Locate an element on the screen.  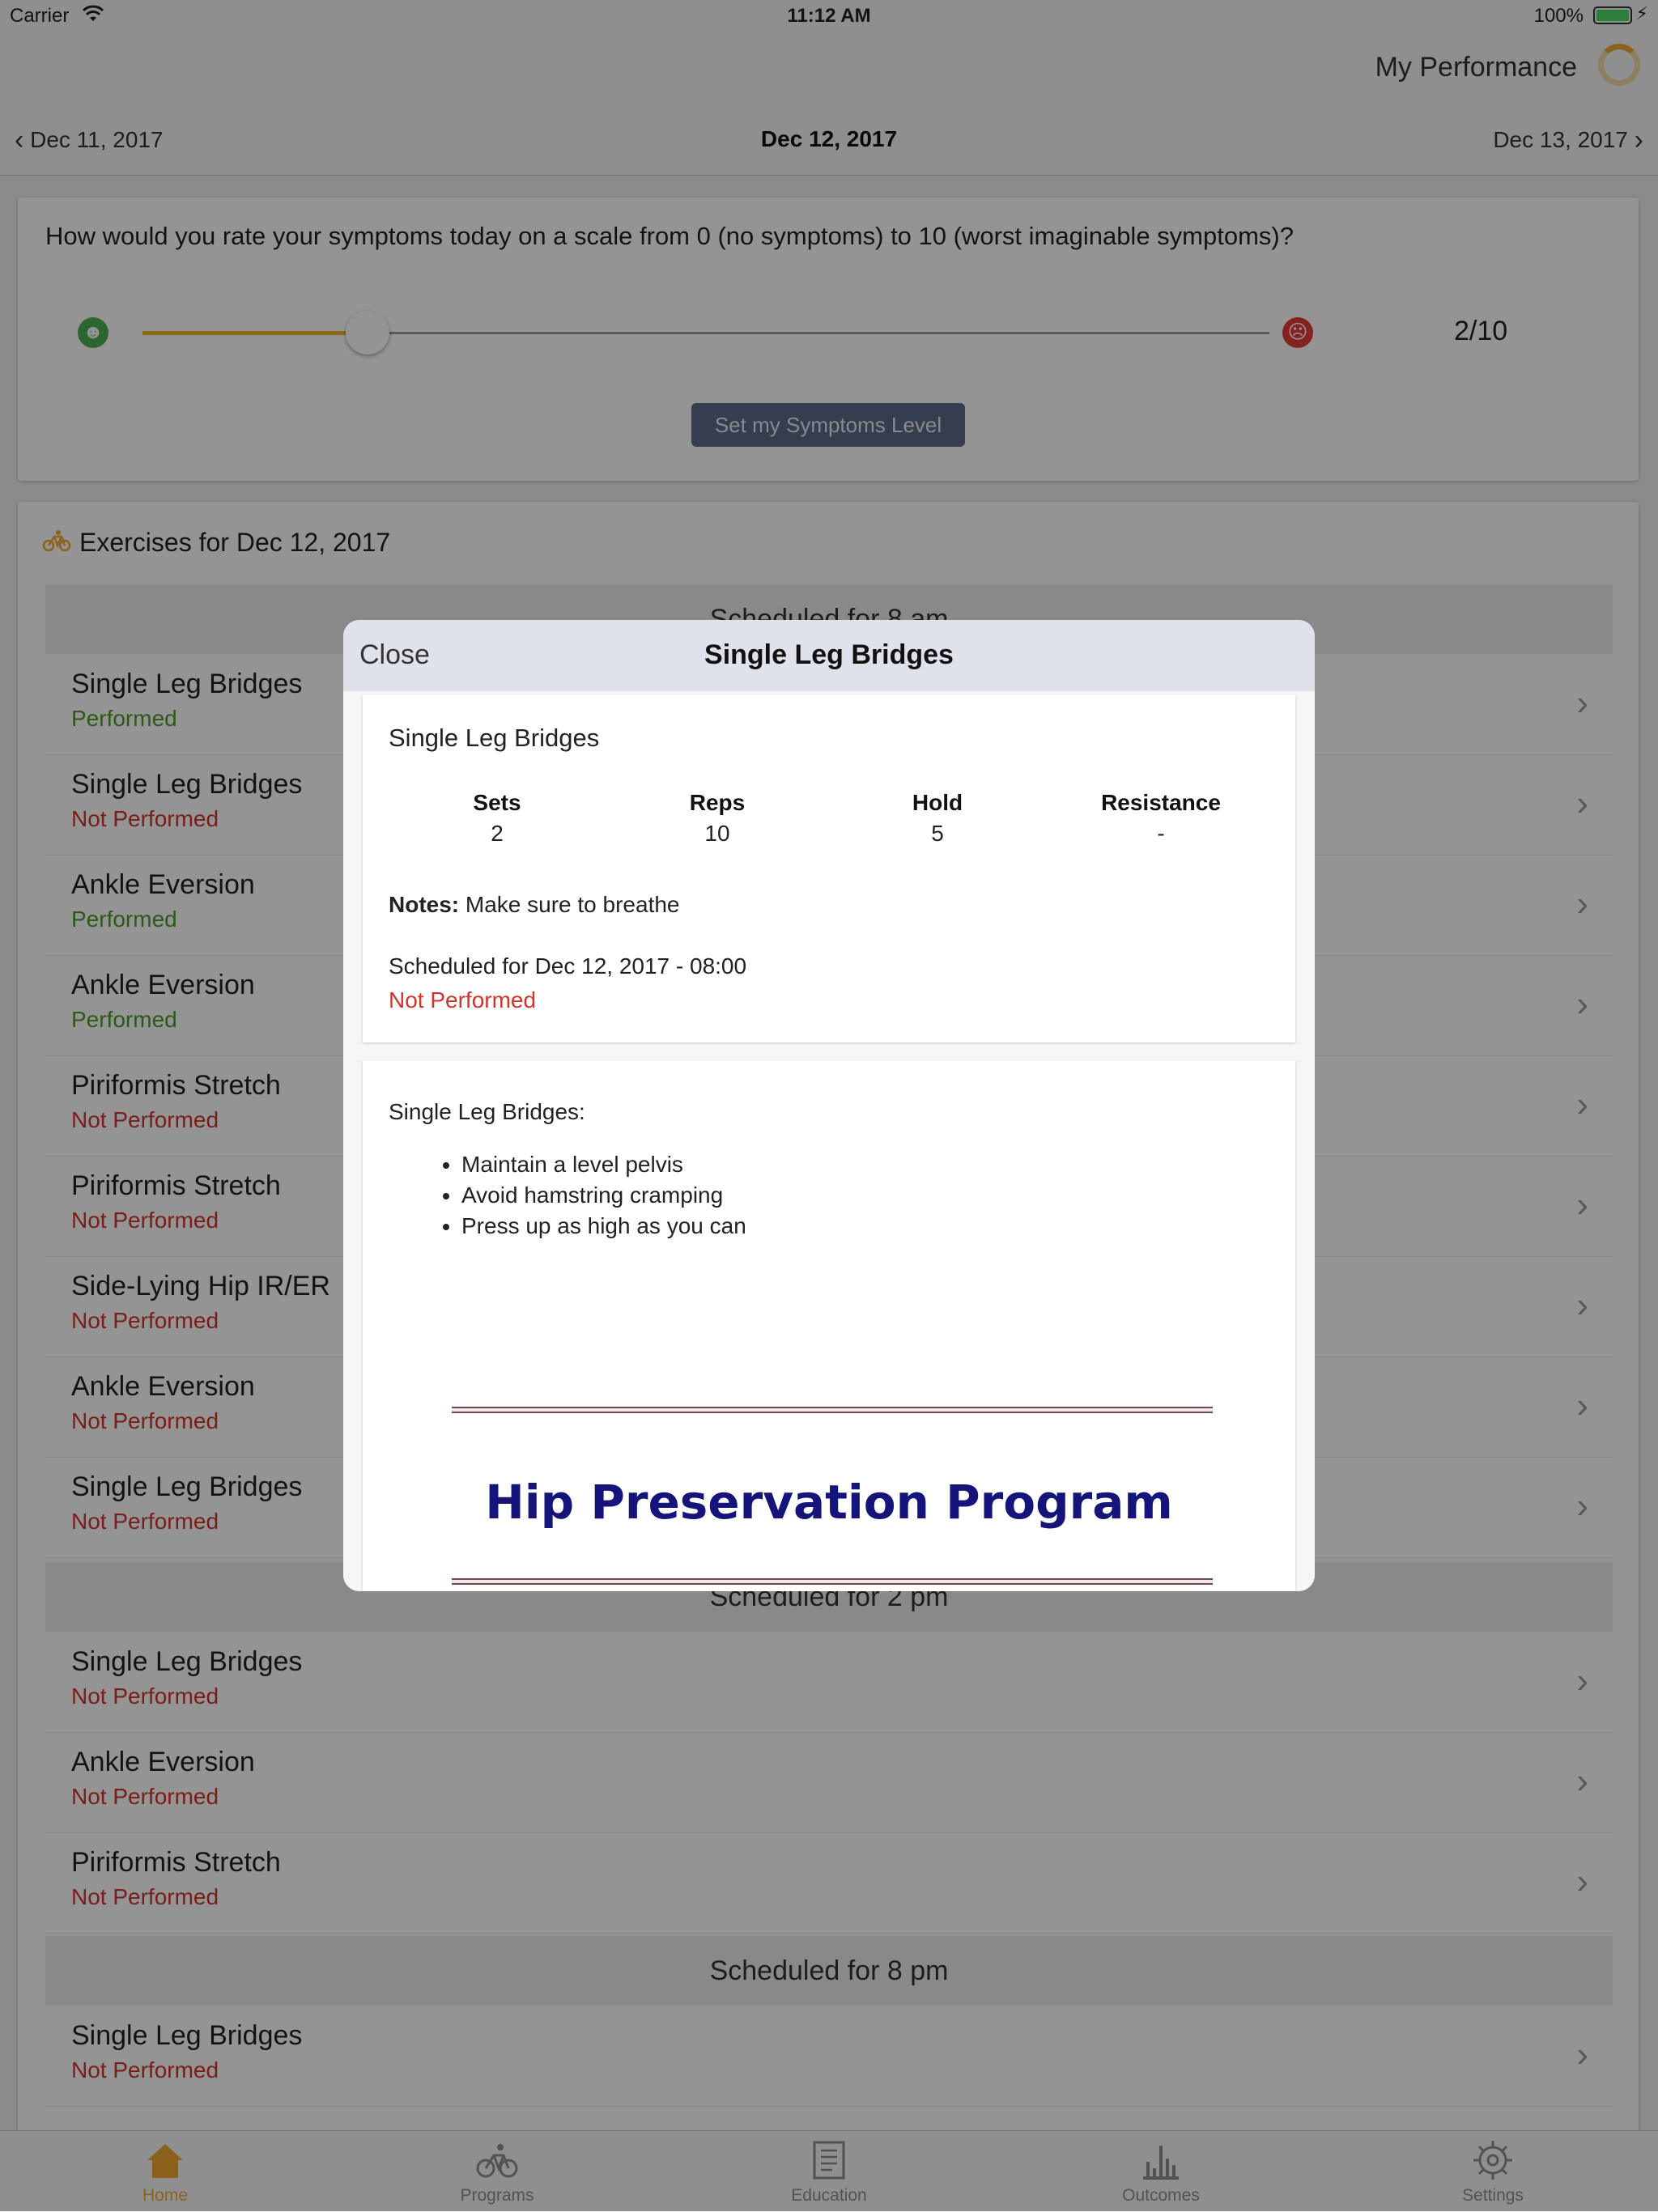
program-divider-top is located at coordinates (832, 1410).